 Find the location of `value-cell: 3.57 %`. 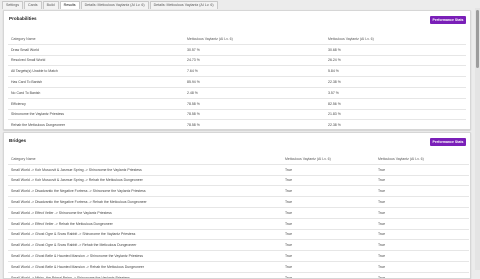

value-cell: 3.57 % is located at coordinates (395, 93).